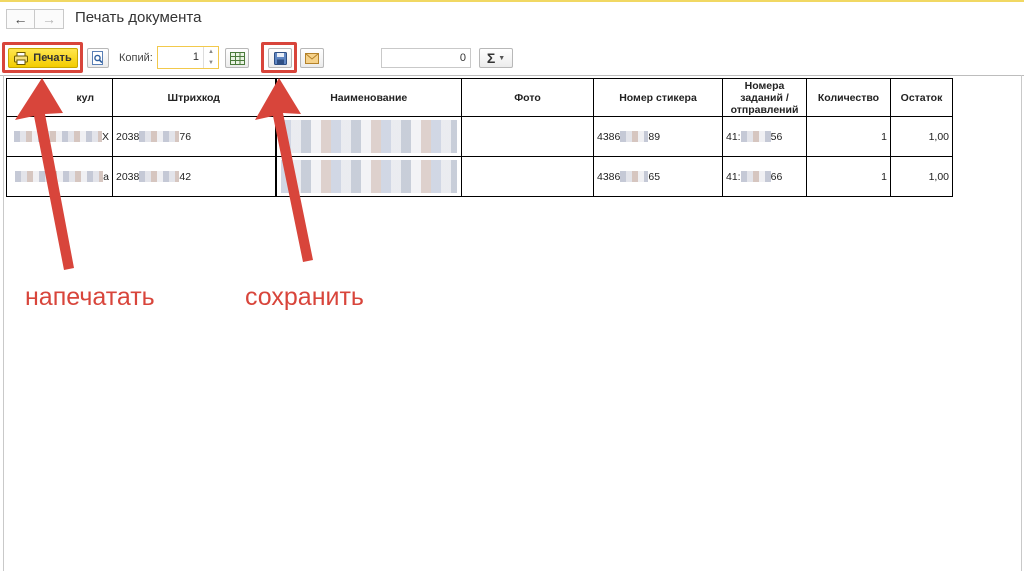 Image resolution: width=1024 pixels, height=571 pixels. I want to click on barcode-cell: 2038 42, so click(194, 176).